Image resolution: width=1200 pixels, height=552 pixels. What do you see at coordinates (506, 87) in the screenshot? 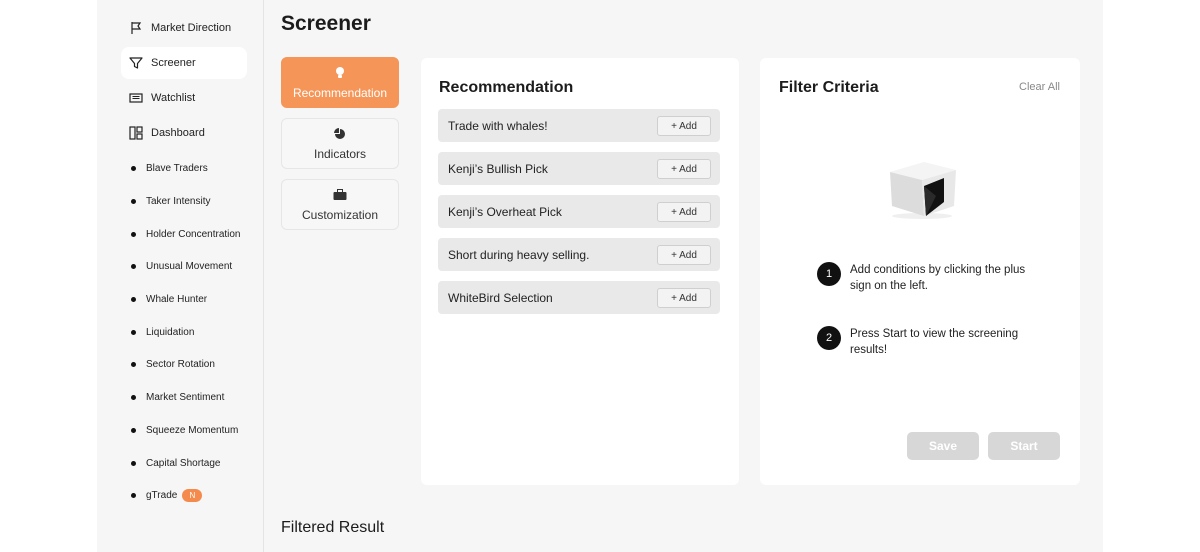
I see `recommendation-title: Recommendation` at bounding box center [506, 87].